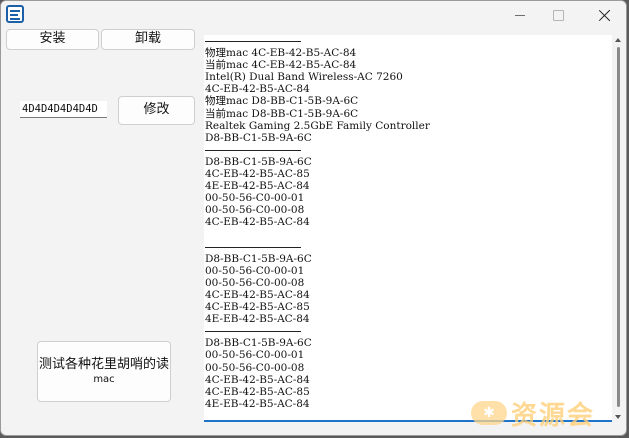 Image resolution: width=629 pixels, height=438 pixels. I want to click on log-line: 当前mac 4C-EB-42-B5-AC-84, so click(281, 65).